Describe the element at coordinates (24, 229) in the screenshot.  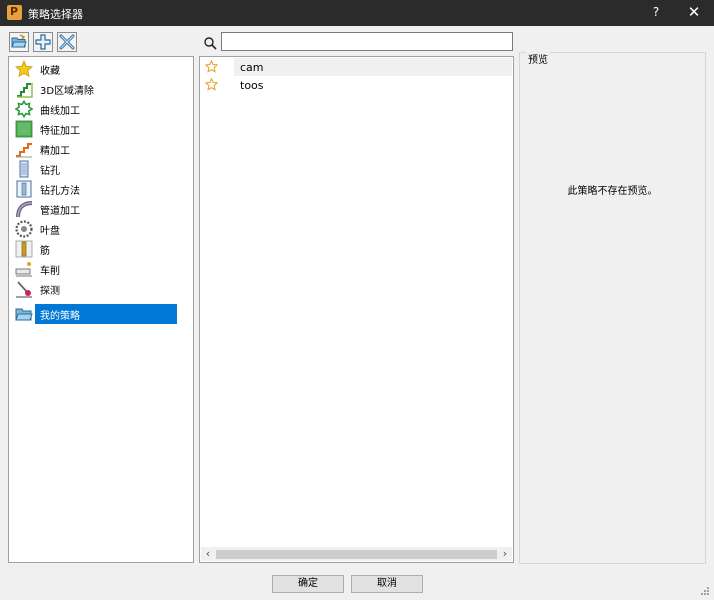
I see `blisk-icon` at that location.